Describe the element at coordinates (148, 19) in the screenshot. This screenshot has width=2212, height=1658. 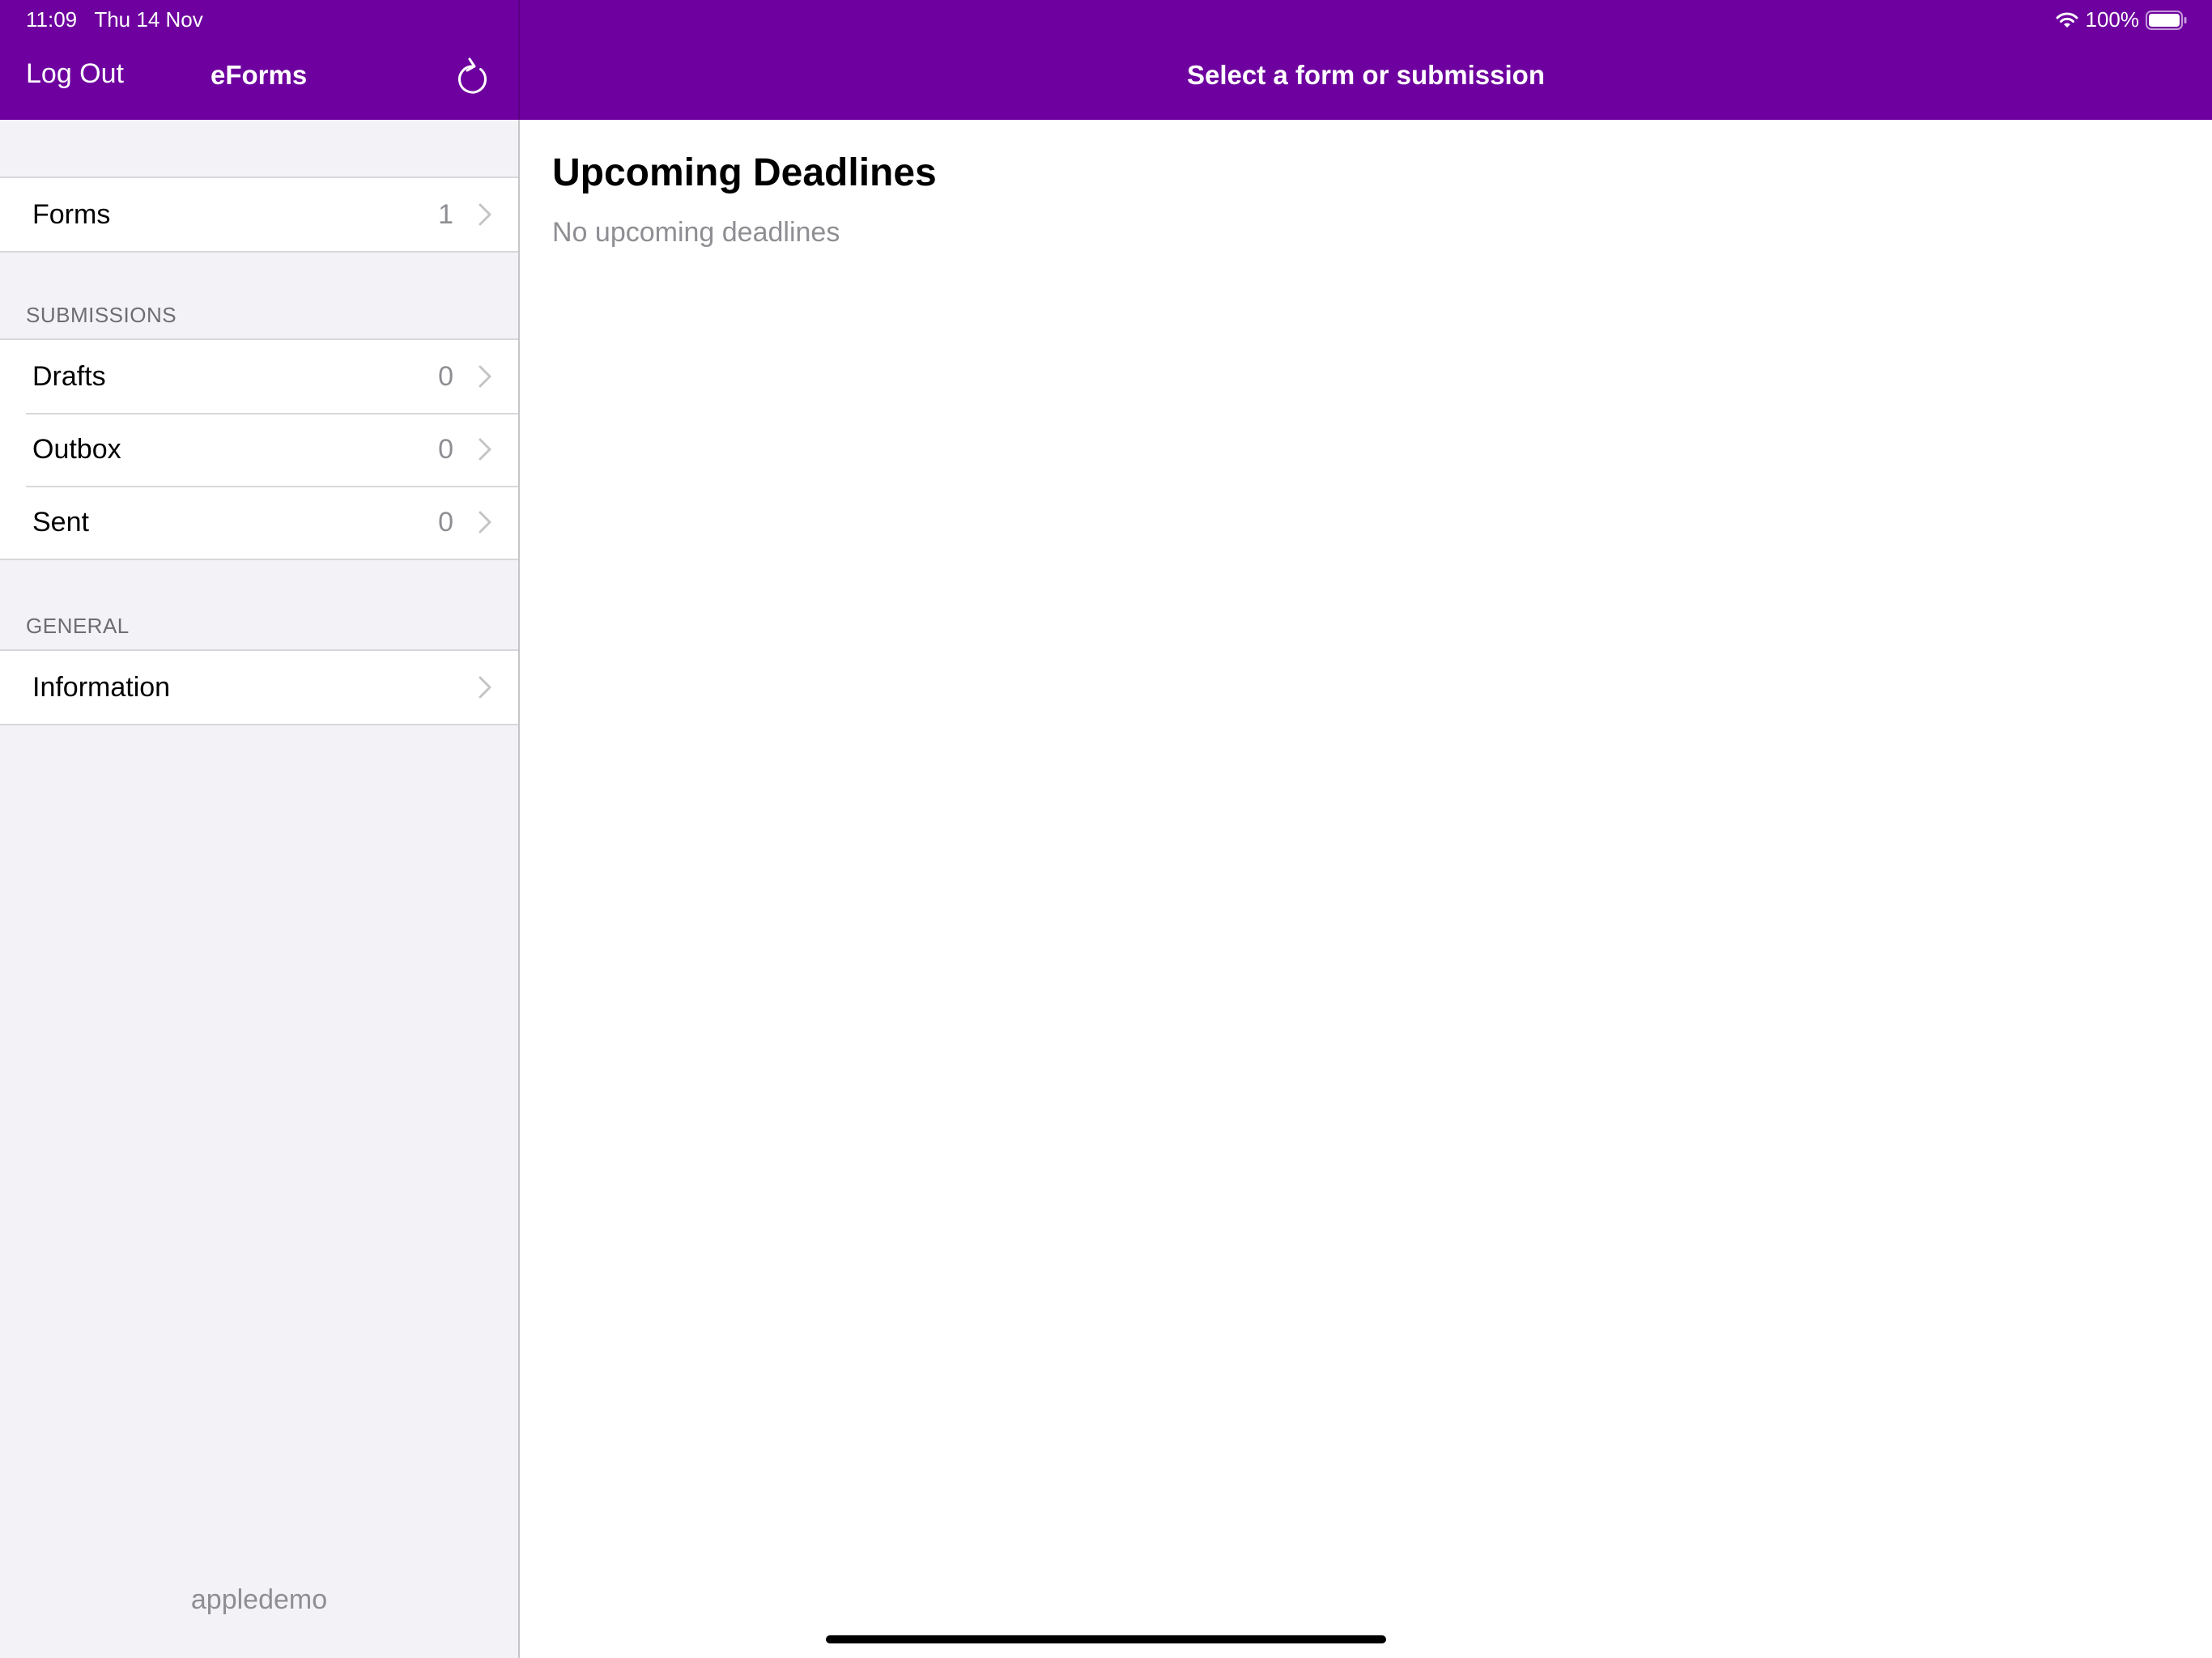
I see `status-date: Thu 14 Nov` at that location.